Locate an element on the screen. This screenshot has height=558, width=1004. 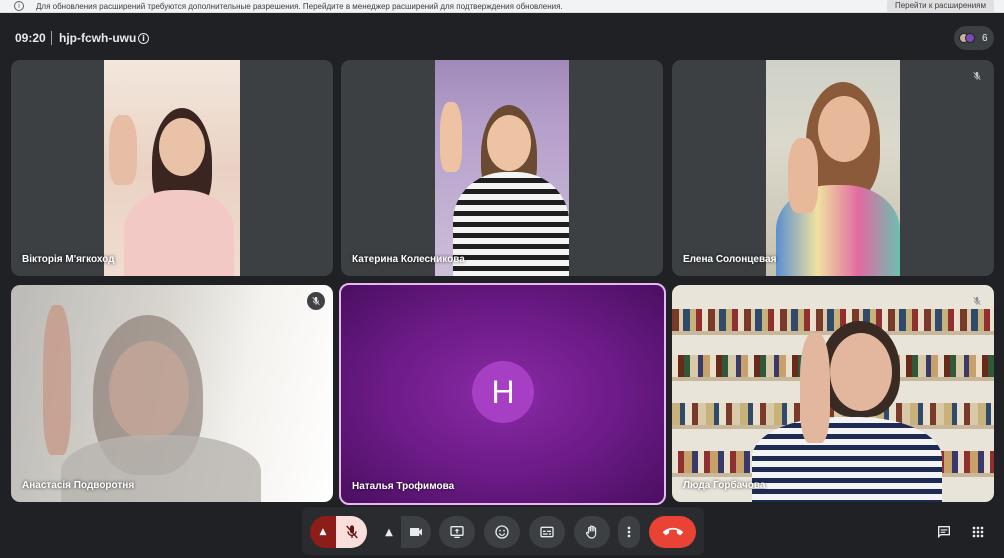
participant-tile: Вікторія М'ягкоход is located at coordinates (172, 168).